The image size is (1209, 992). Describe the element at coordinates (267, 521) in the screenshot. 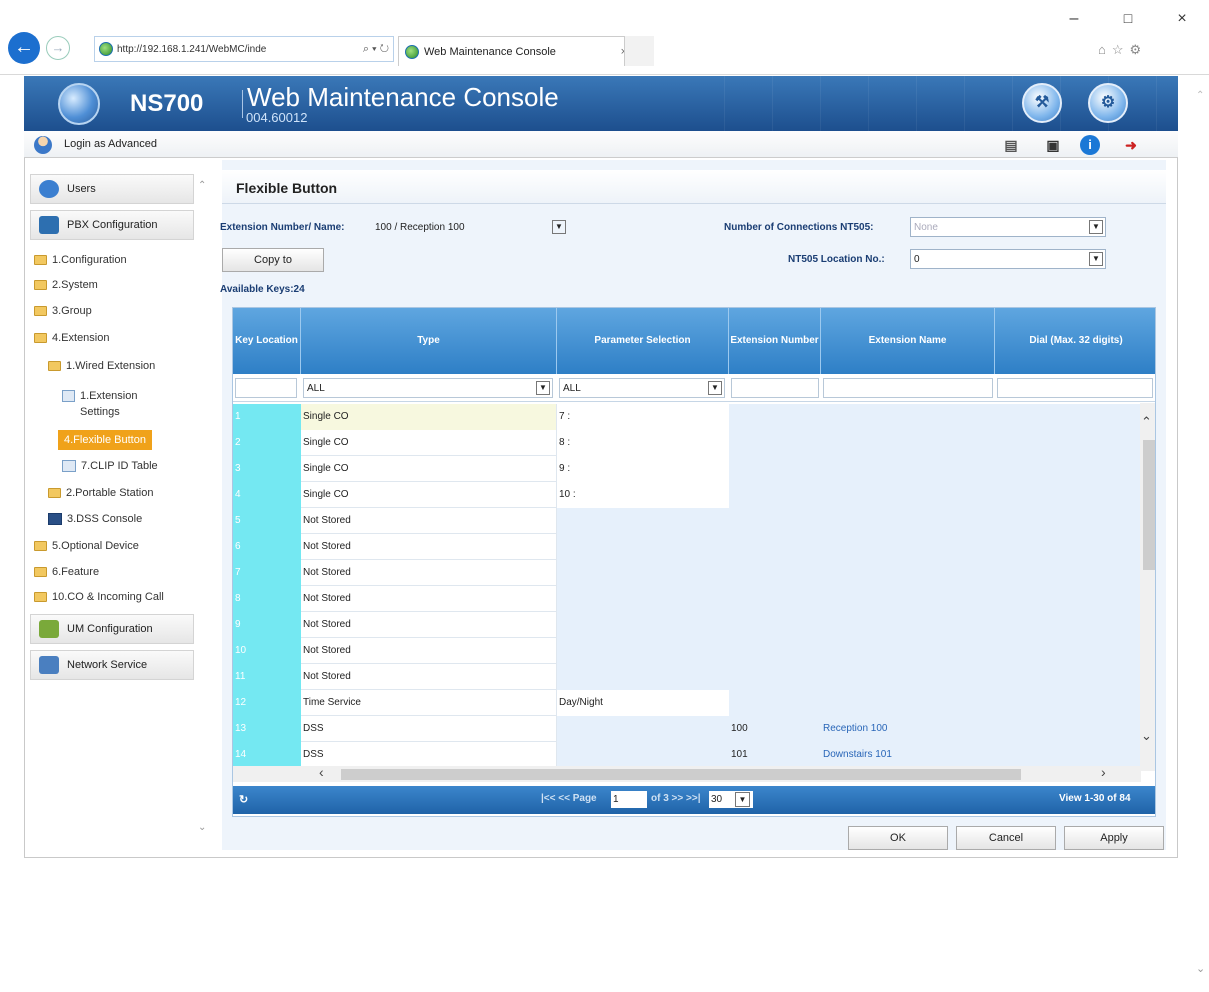

I see `cell-key-location: 5` at that location.